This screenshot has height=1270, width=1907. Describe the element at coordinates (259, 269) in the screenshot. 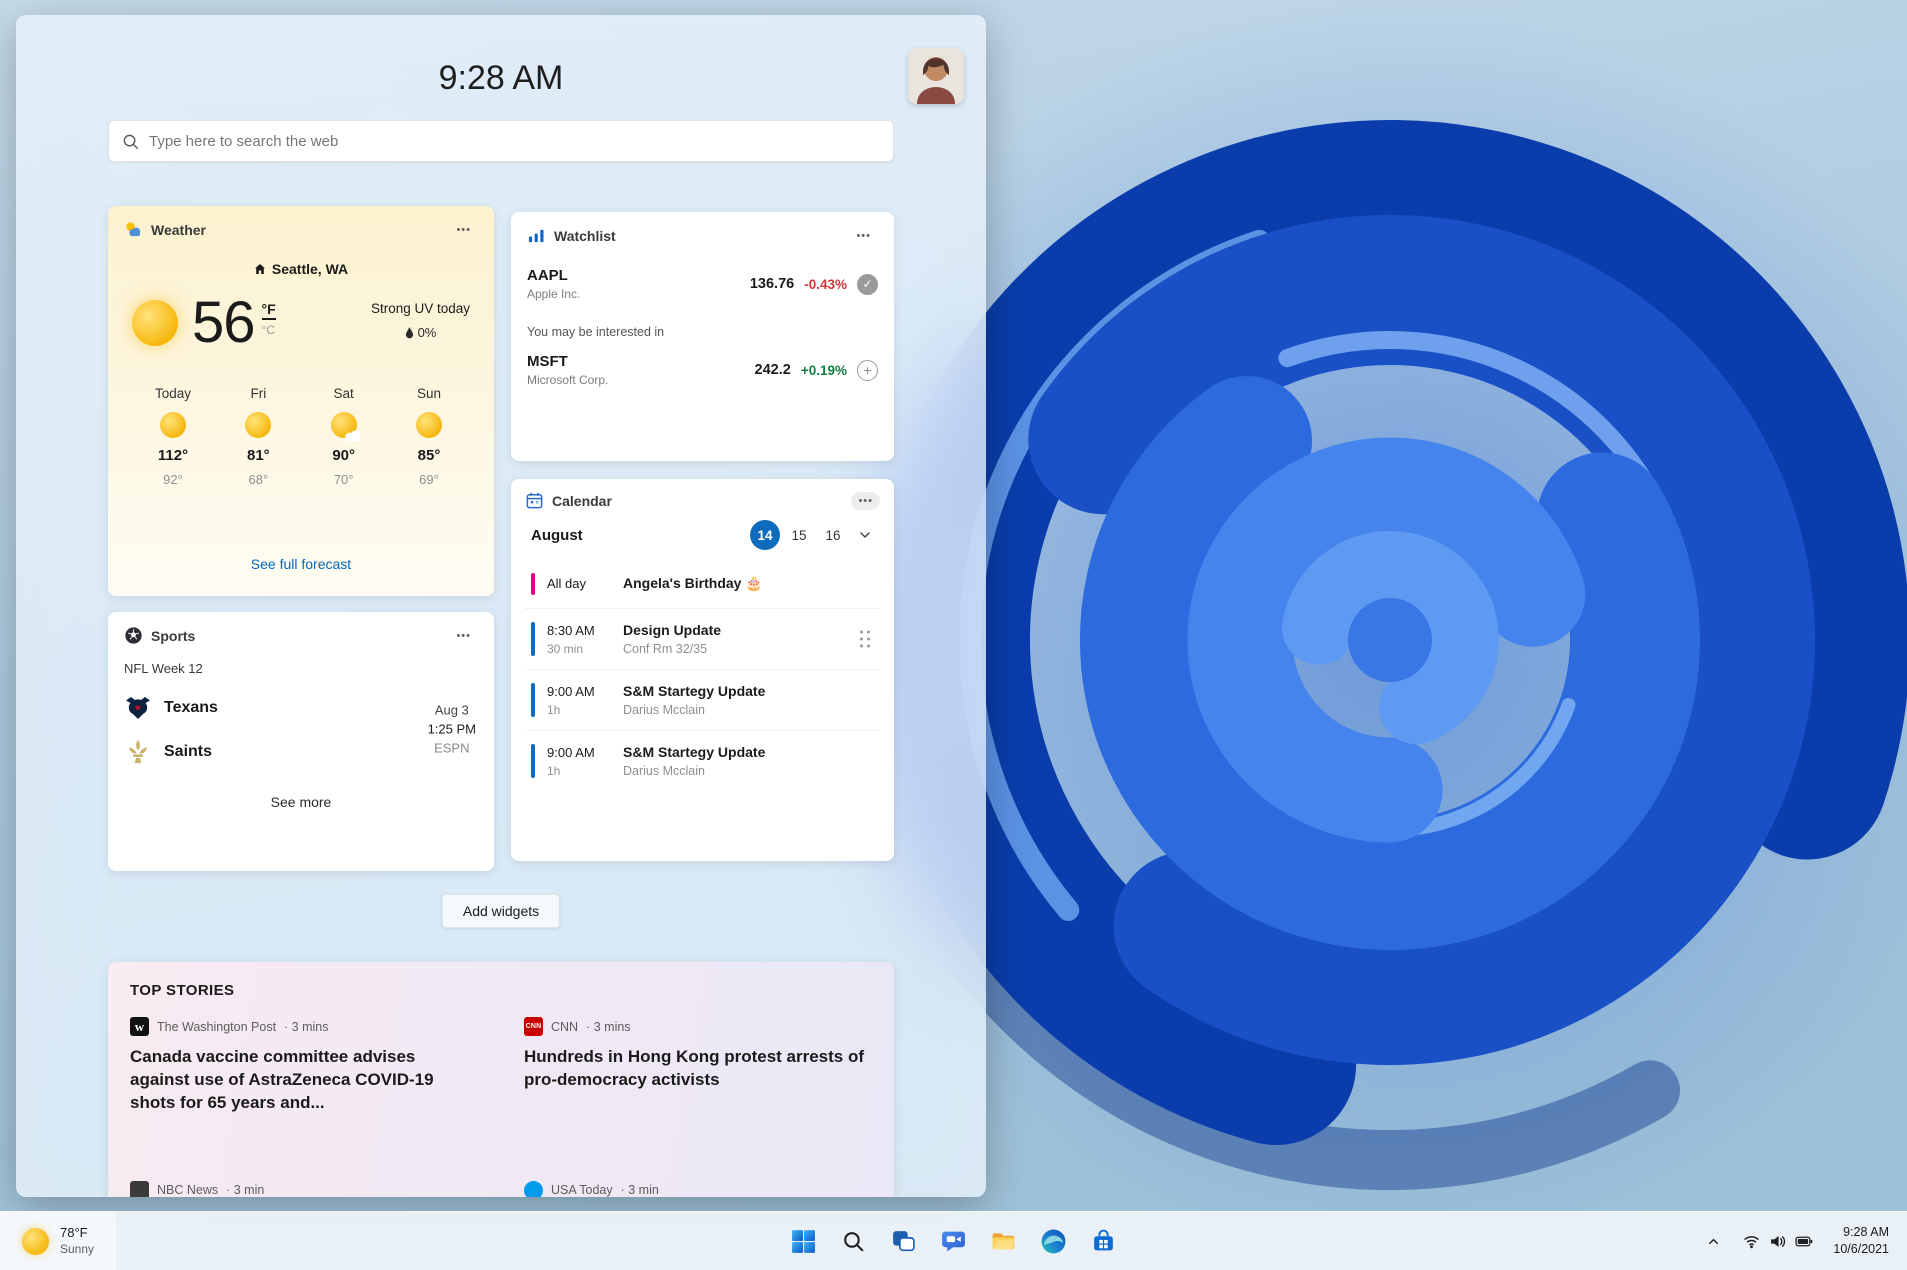

I see `home-icon` at that location.